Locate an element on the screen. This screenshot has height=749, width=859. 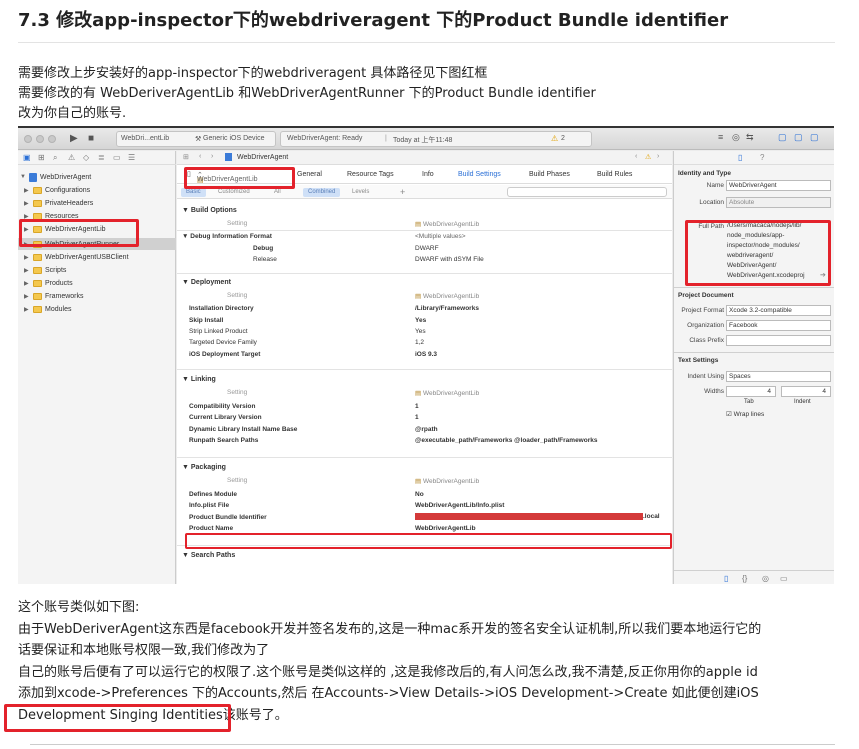
toggle-inspector-icon: ▢ is located at coordinates (814, 137).